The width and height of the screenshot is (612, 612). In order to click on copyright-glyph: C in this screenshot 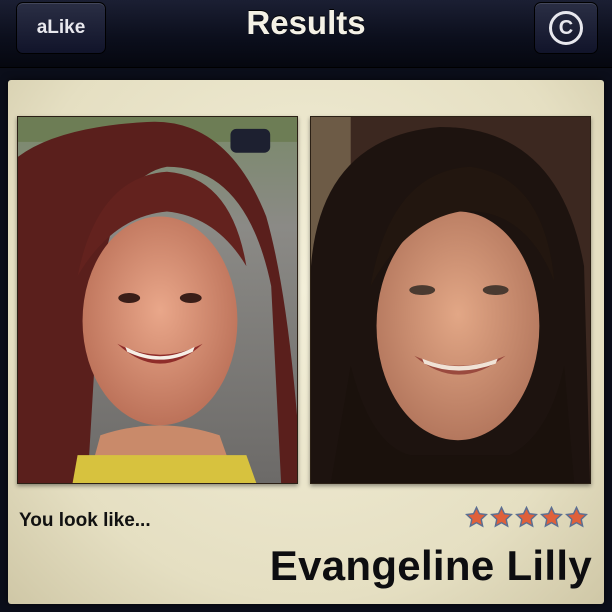, I will do `click(566, 27)`.